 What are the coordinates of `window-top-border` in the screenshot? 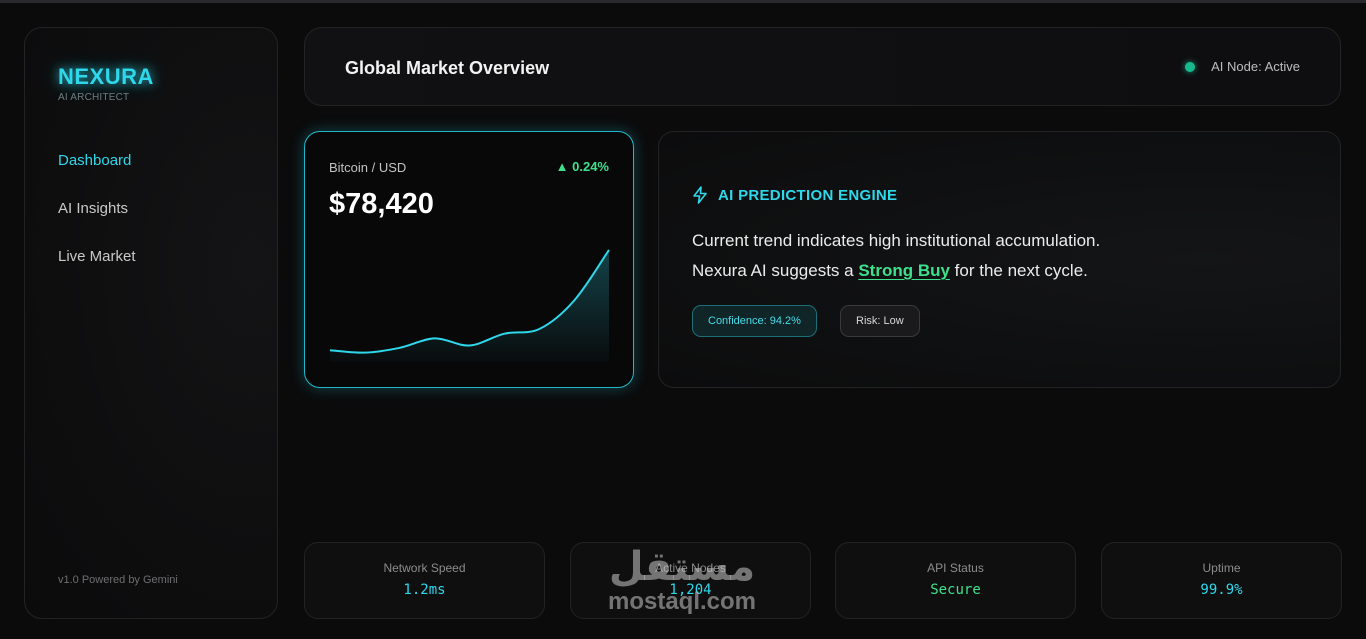 It's located at (683, 1).